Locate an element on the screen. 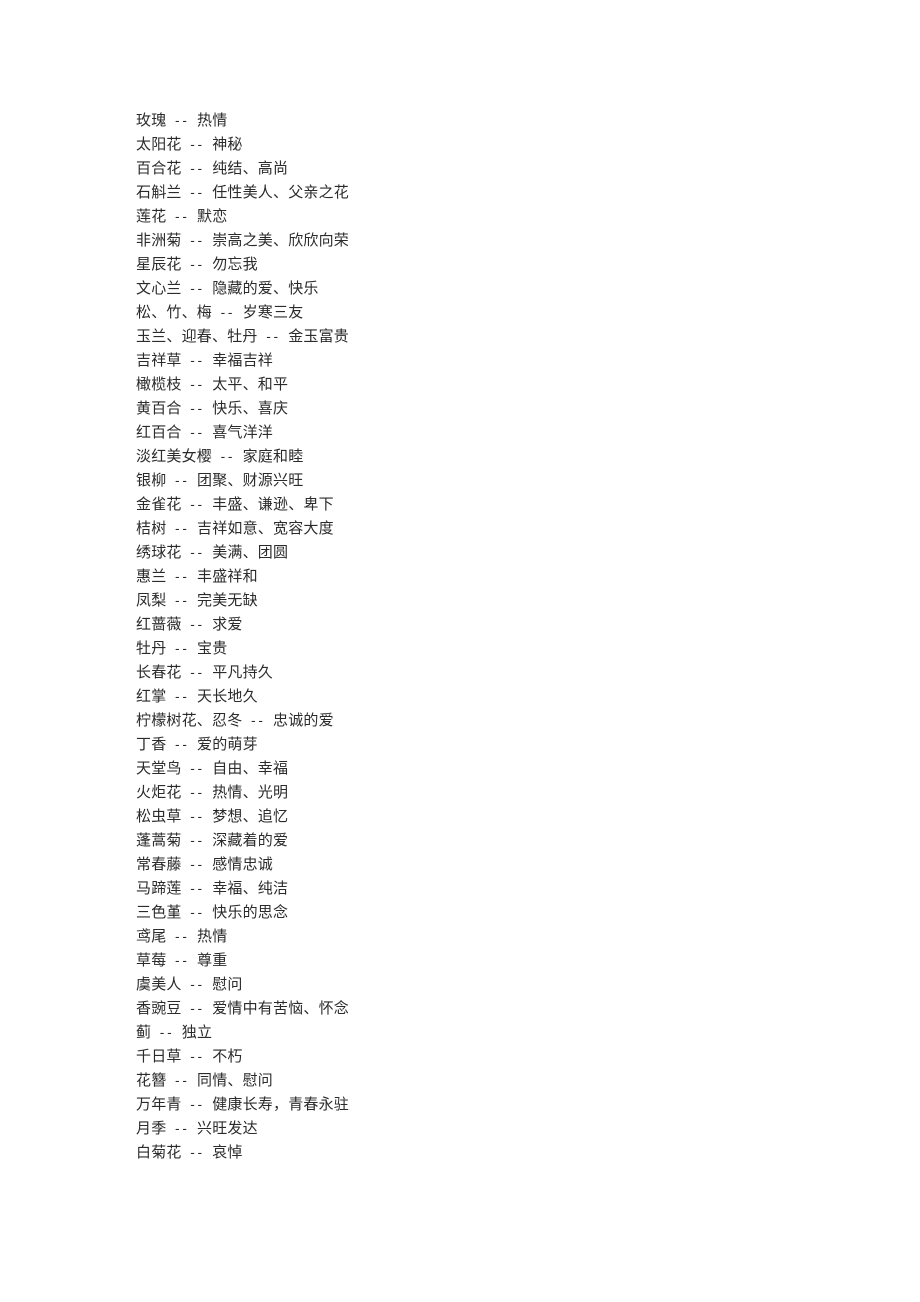 Image resolution: width=920 pixels, height=1302 pixels. flower-meaning-row: 红掌 -- 天长地久 is located at coordinates (486, 696).